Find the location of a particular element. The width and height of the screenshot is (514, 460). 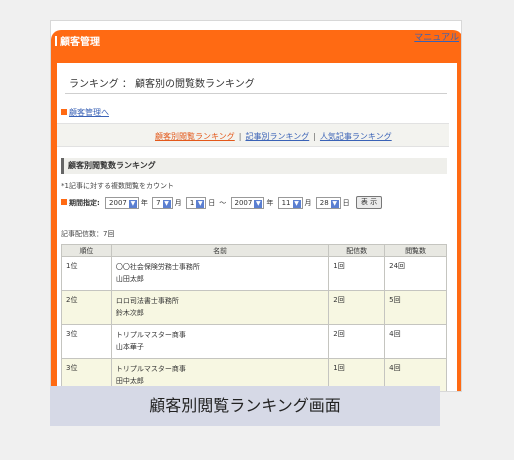

column-header-name: 名前 is located at coordinates (220, 250).